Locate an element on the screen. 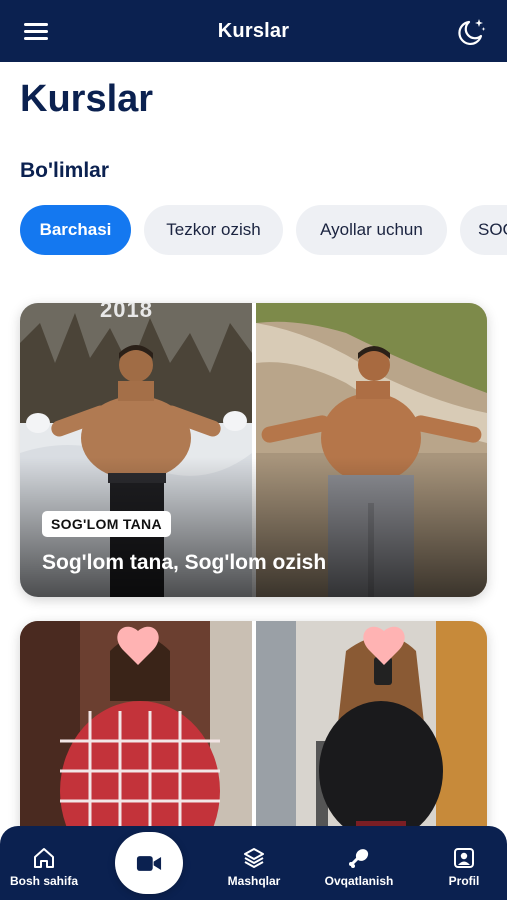 The width and height of the screenshot is (507, 900). chip-ayollar-uchun: Ayollar uchun is located at coordinates (371, 230).